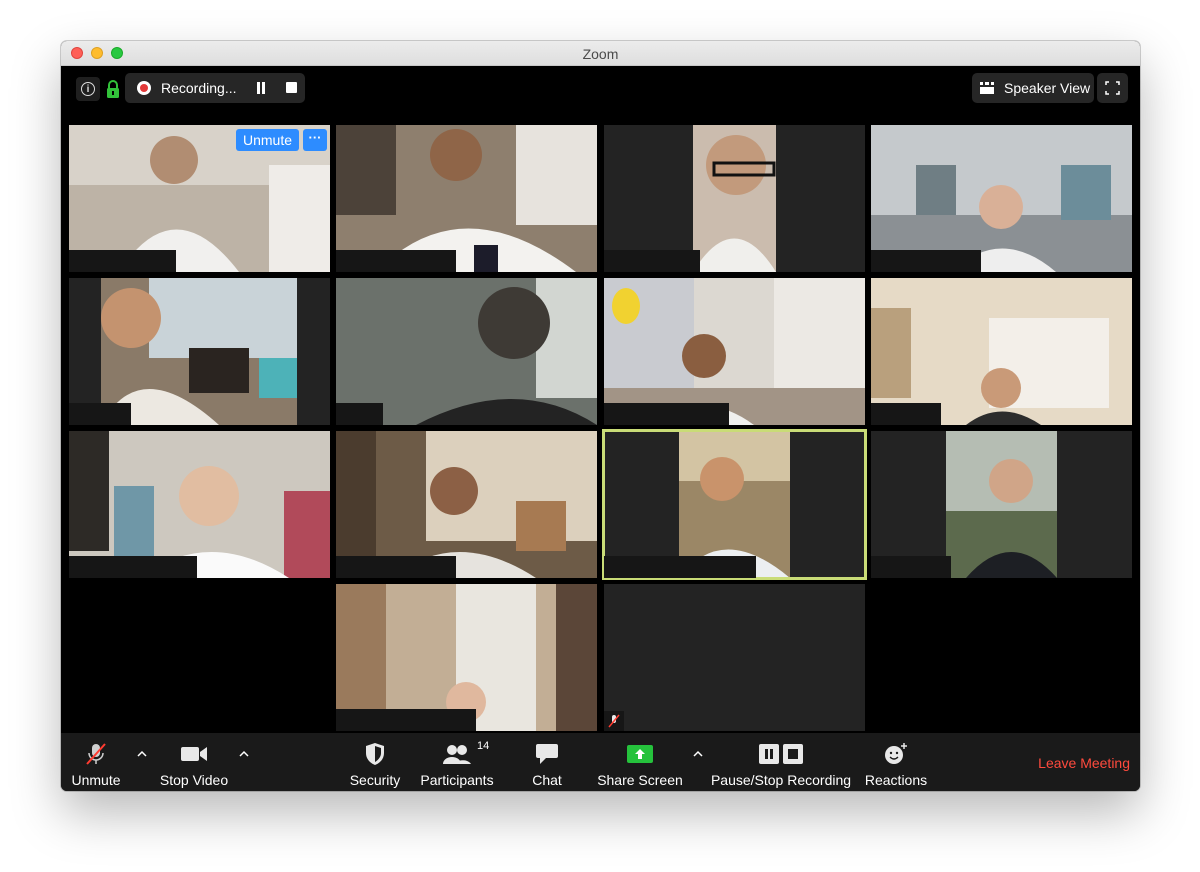 The width and height of the screenshot is (1200, 872). Describe the element at coordinates (457, 754) in the screenshot. I see `participants-icon` at that location.